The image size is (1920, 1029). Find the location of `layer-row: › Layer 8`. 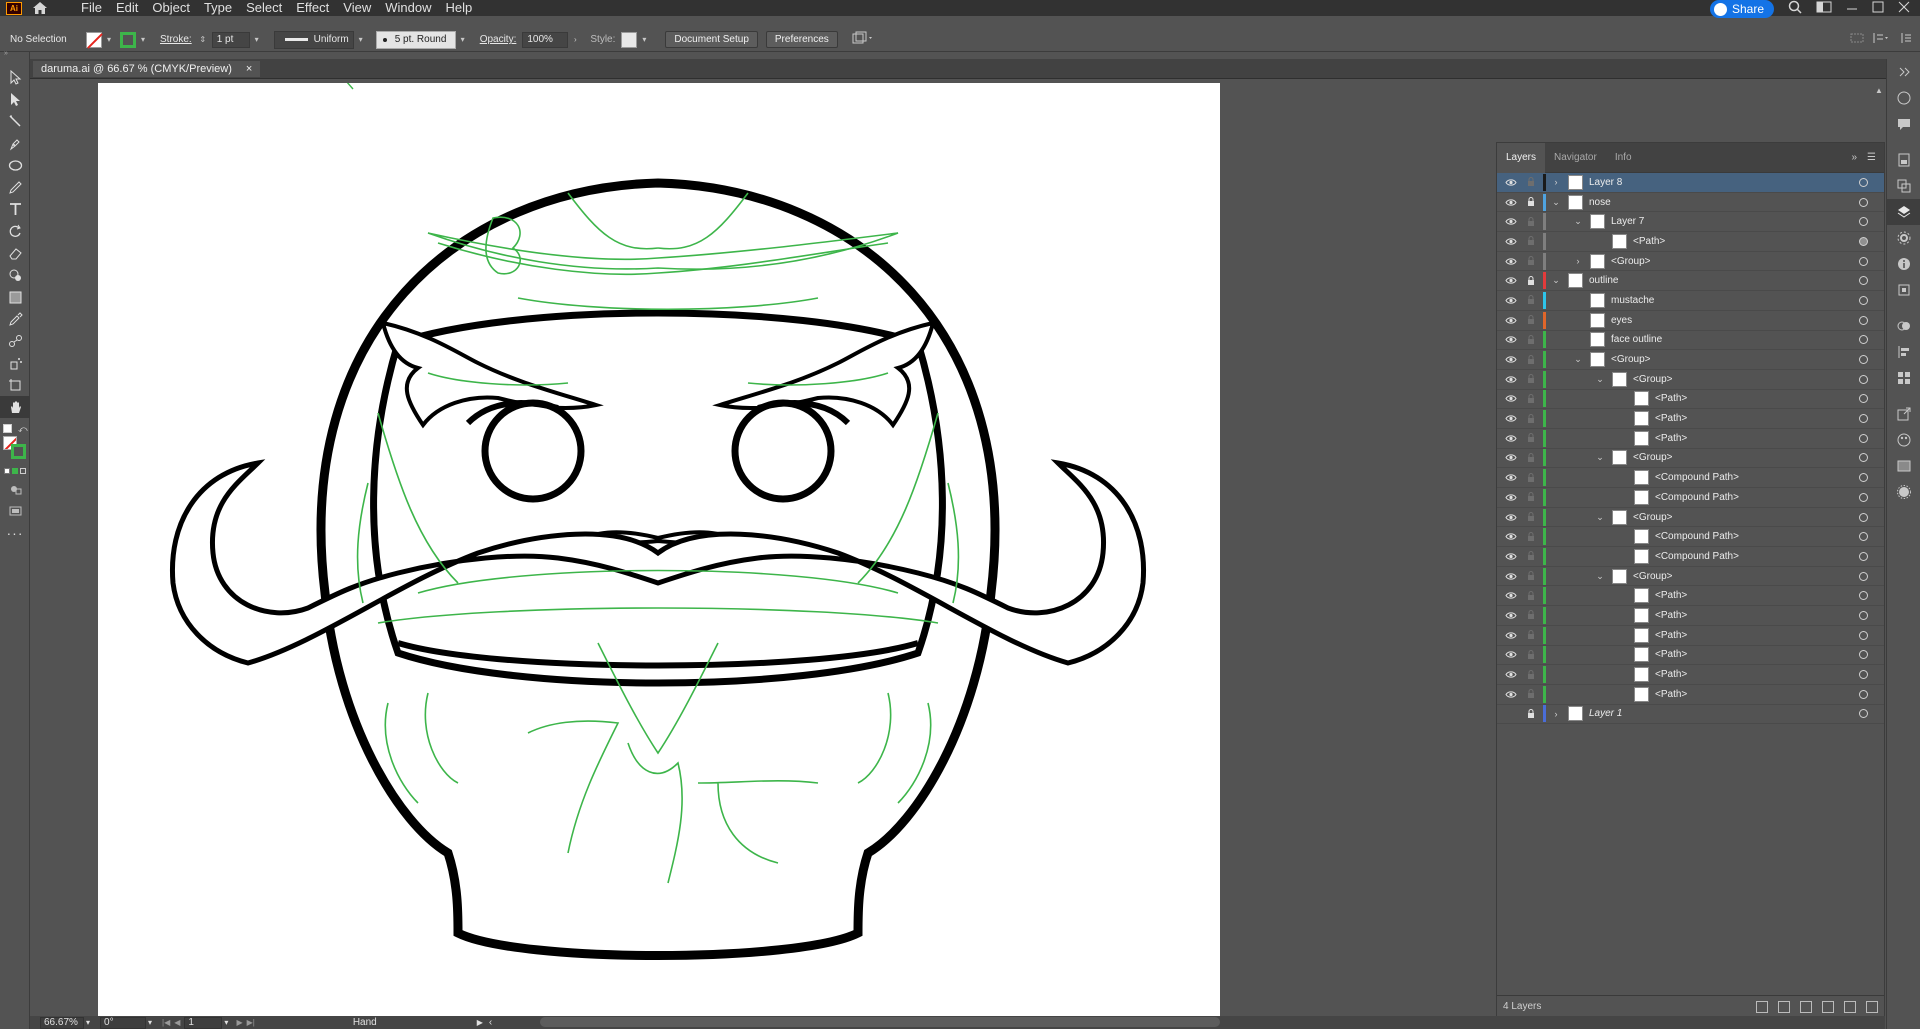

layer-row: › Layer 8 is located at coordinates (1690, 183).